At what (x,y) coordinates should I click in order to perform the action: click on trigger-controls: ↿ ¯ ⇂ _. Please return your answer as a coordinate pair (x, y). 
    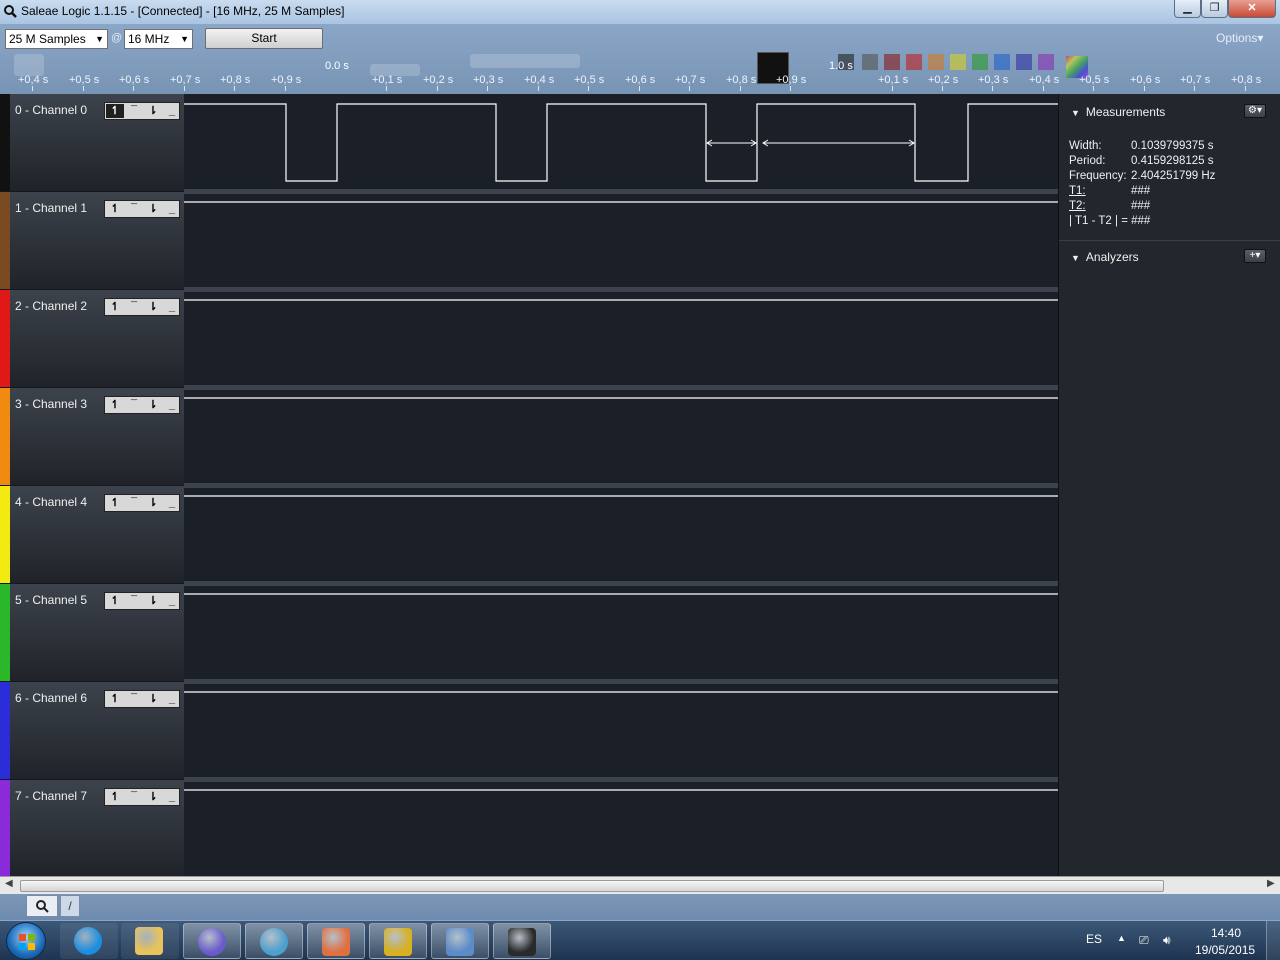
    Looking at the image, I should click on (142, 797).